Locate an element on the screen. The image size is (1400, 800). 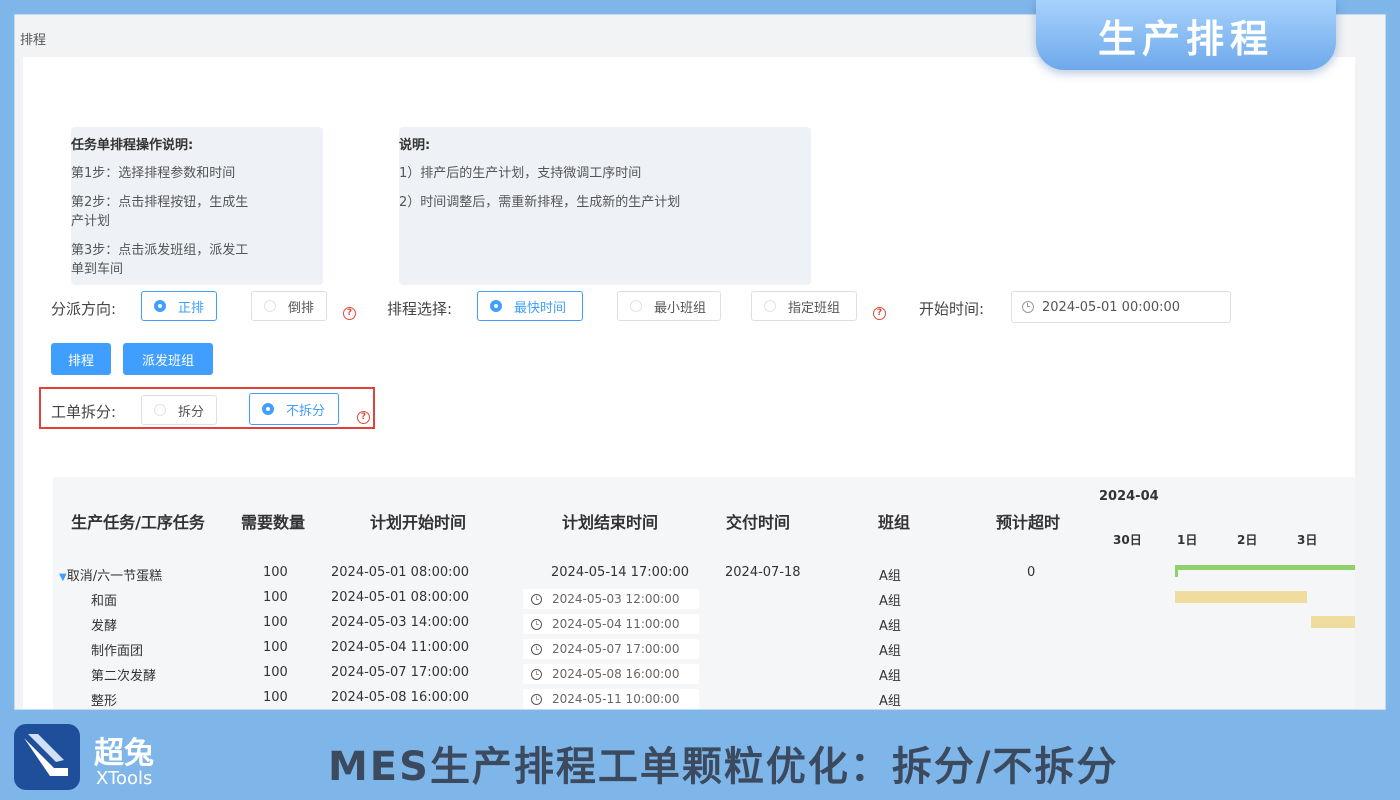
start-cell: 2024-05-08 16:00:00 is located at coordinates (400, 697).